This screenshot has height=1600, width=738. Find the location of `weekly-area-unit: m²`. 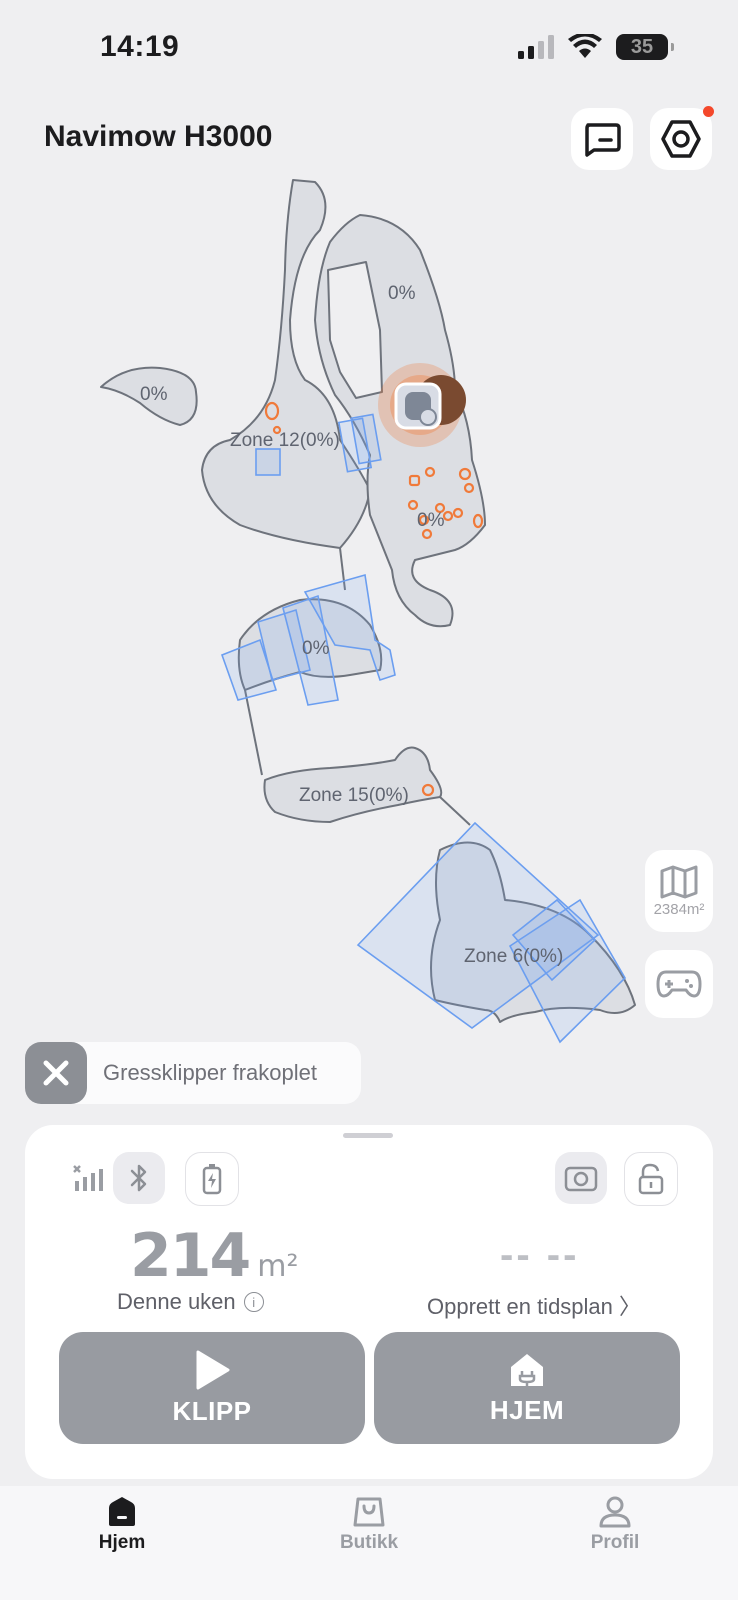

weekly-area-unit: m² is located at coordinates (278, 1266).